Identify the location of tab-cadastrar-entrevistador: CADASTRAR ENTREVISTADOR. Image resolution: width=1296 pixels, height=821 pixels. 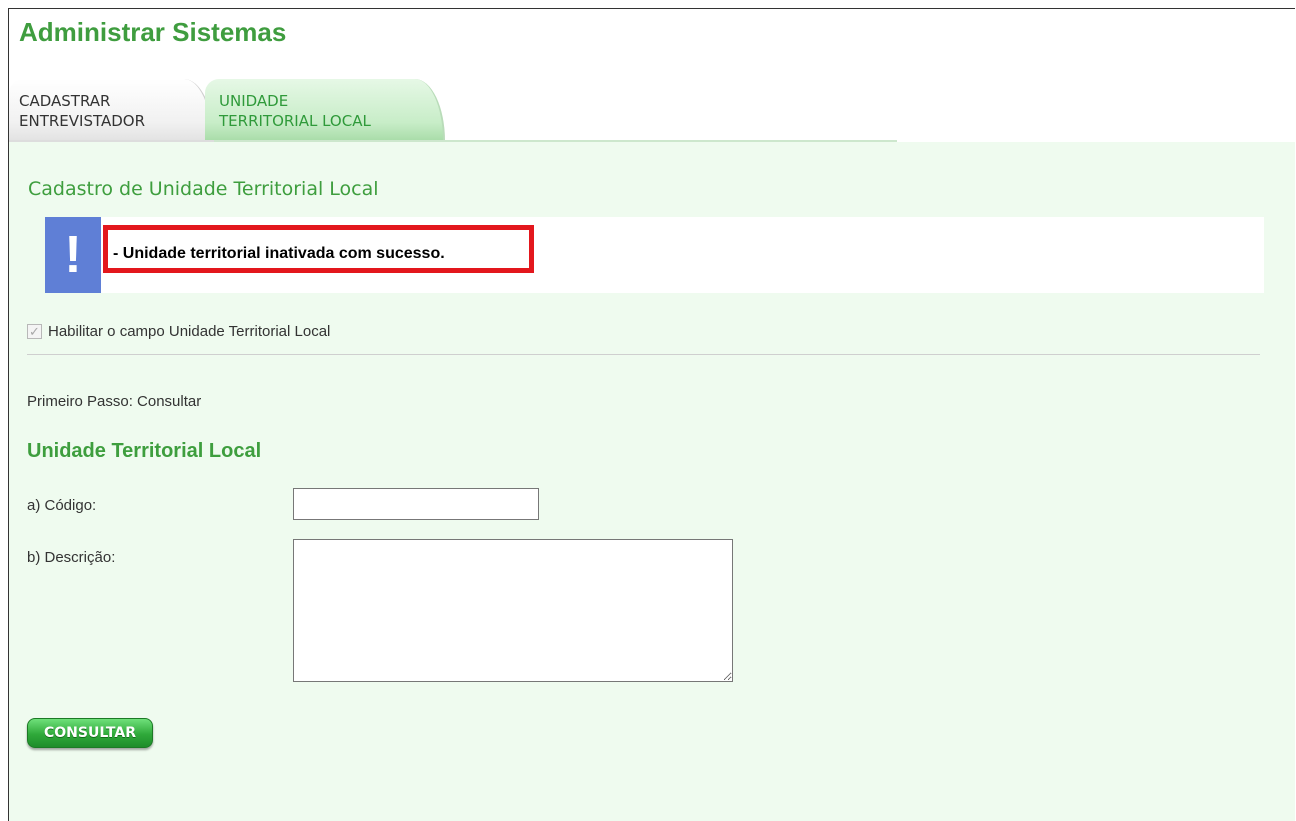
(111, 110).